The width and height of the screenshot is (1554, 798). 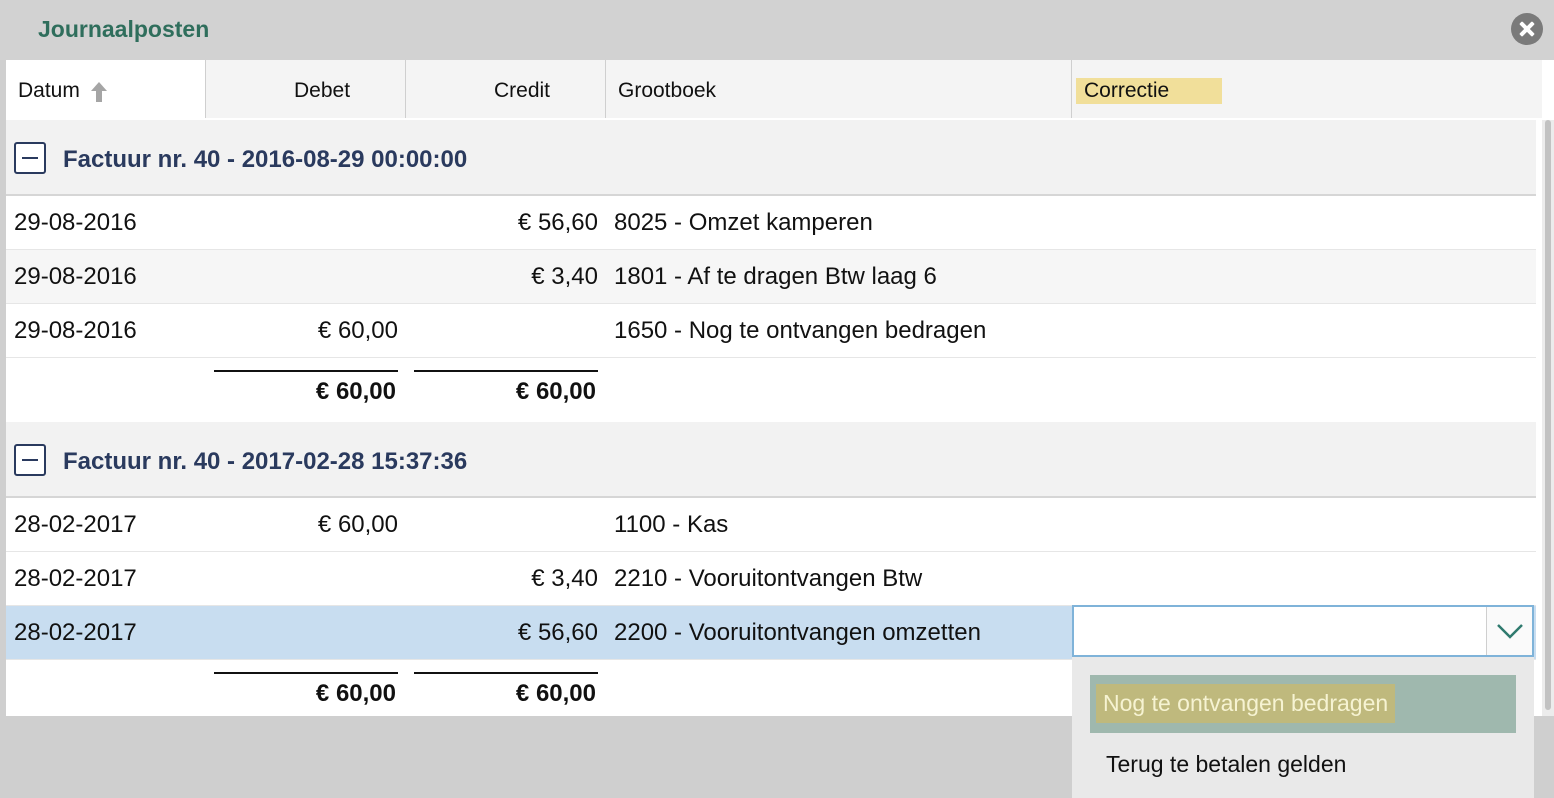 I want to click on correctie-select, so click(x=1303, y=631).